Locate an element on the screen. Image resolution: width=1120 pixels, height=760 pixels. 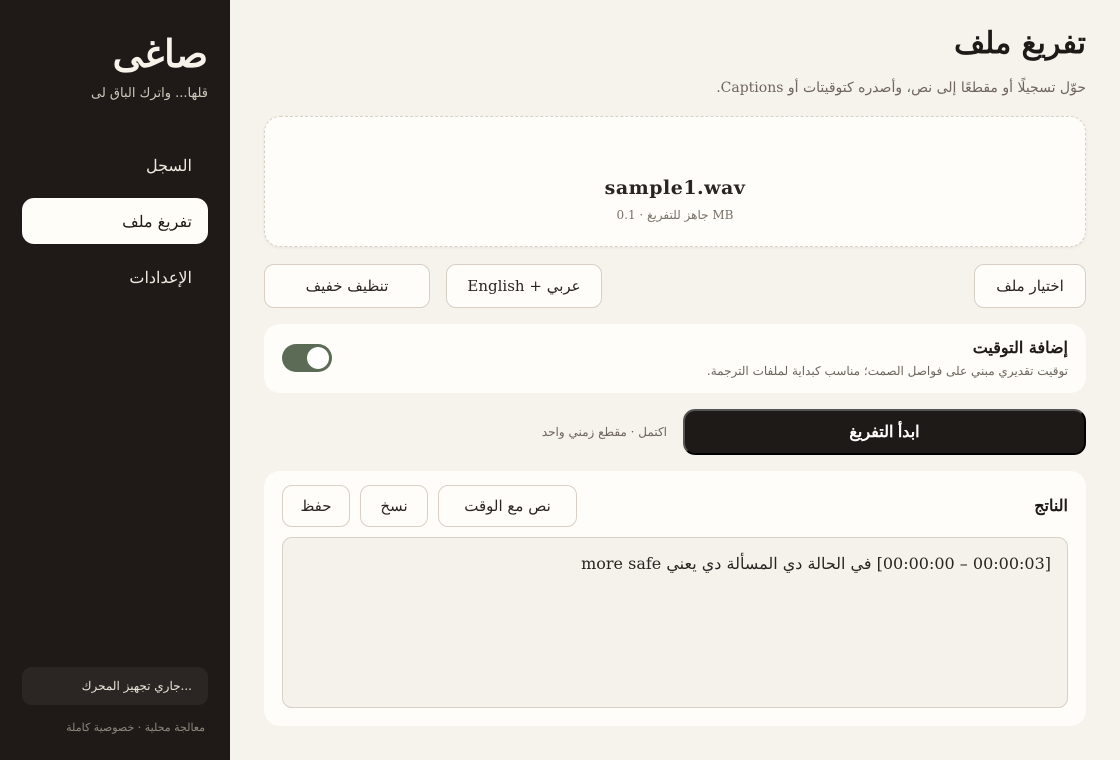
page-title: تفريغ ملف is located at coordinates (1020, 43).